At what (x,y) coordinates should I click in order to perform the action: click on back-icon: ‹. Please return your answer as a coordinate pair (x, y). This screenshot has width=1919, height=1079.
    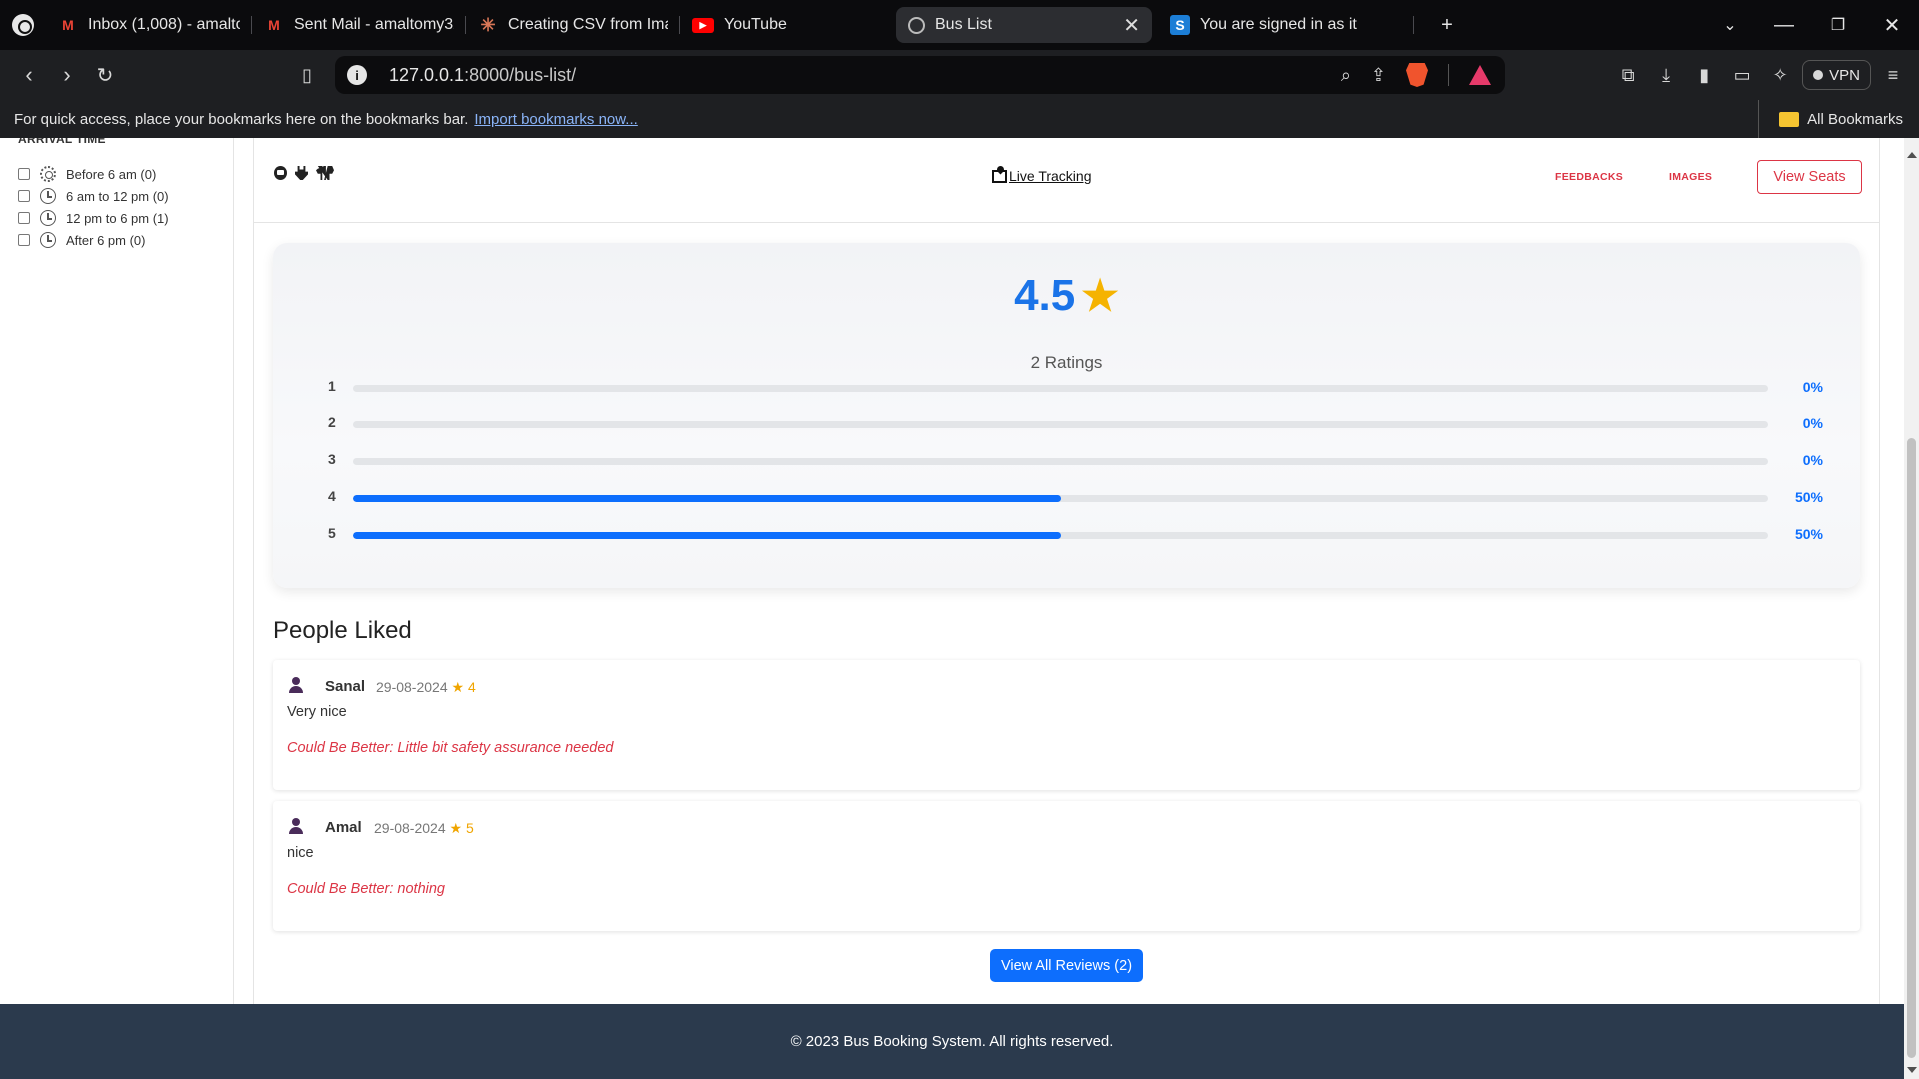
    Looking at the image, I should click on (29, 75).